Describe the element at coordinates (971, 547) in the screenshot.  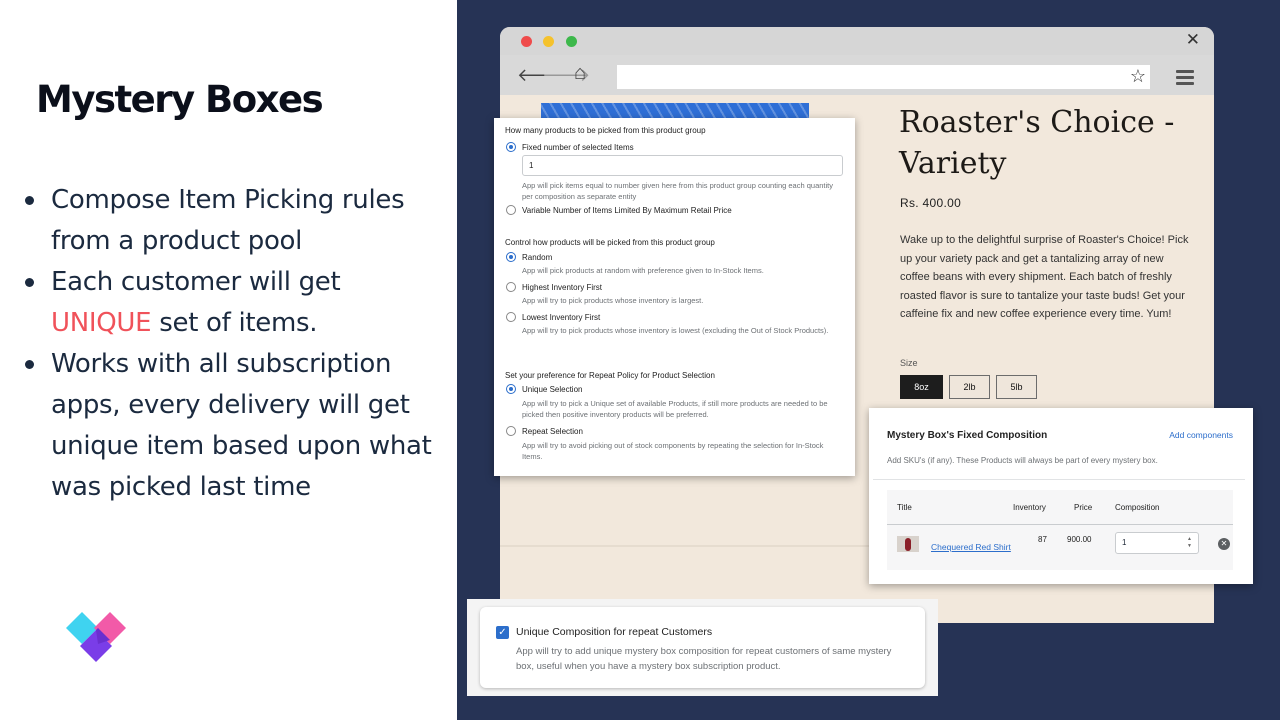
I see `component-name-link: Chequered Red Shirt` at that location.